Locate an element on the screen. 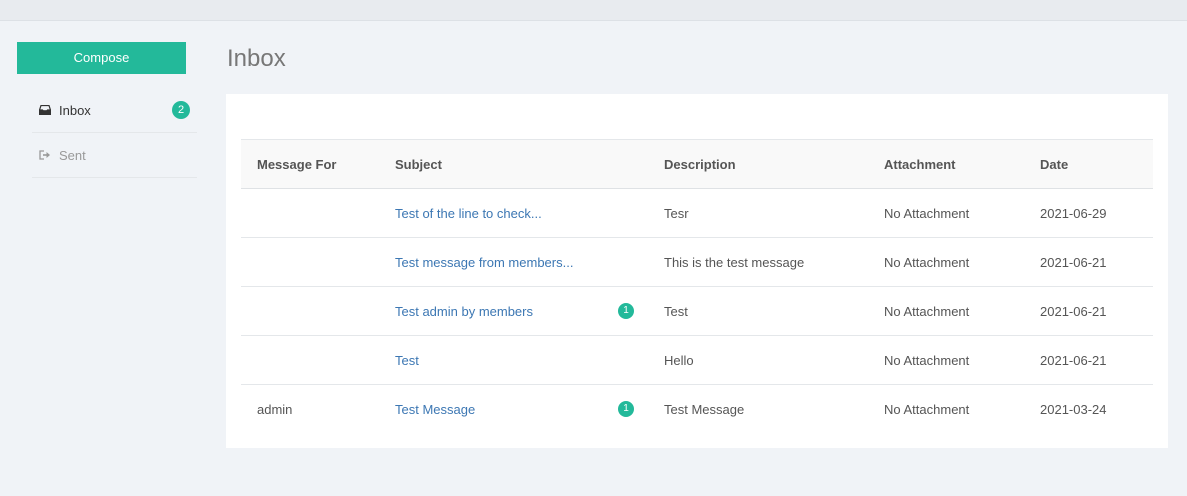  date-cell: 2021-03-24 is located at coordinates (1073, 409).